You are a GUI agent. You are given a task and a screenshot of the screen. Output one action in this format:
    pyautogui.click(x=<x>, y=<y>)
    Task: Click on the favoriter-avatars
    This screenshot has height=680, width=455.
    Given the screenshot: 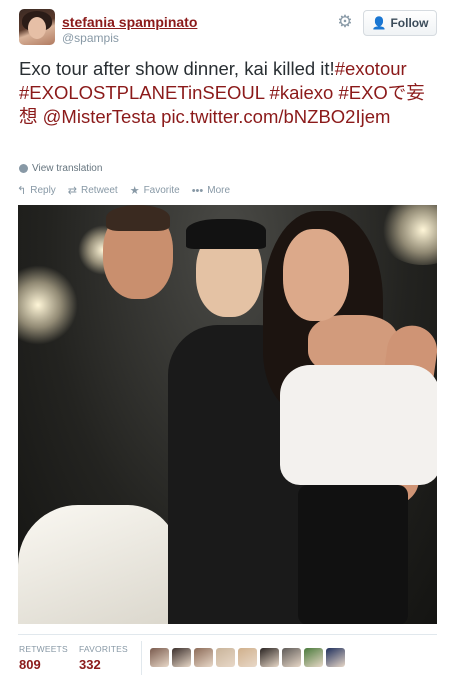 What is the action you would take?
    pyautogui.click(x=247, y=657)
    